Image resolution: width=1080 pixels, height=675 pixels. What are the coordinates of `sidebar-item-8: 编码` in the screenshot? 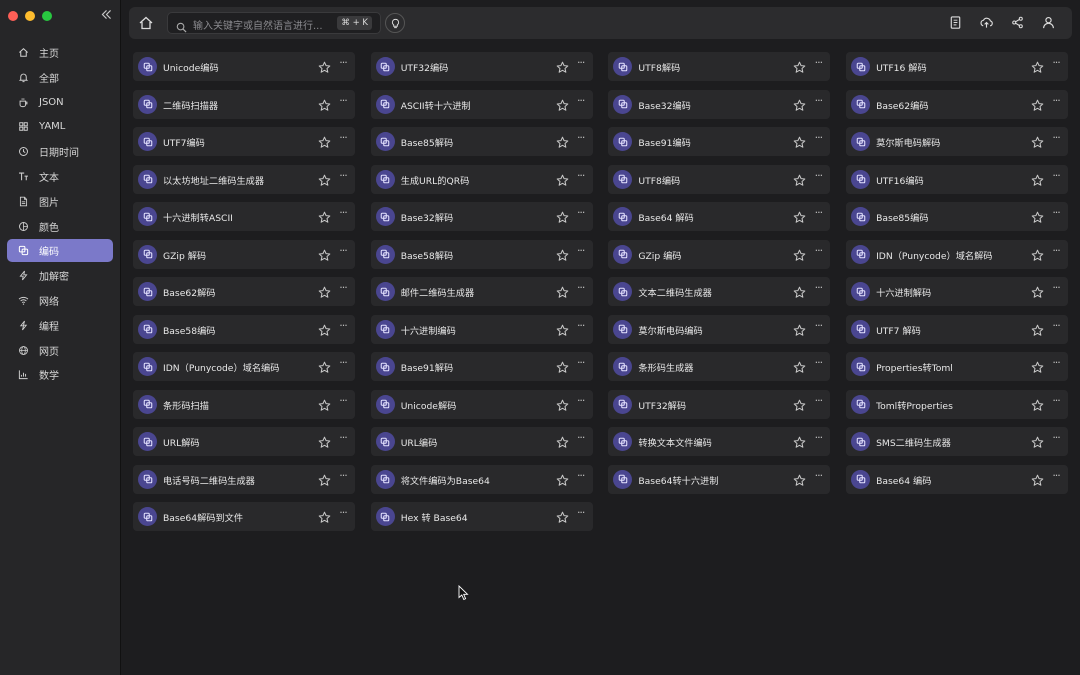 It's located at (60, 251).